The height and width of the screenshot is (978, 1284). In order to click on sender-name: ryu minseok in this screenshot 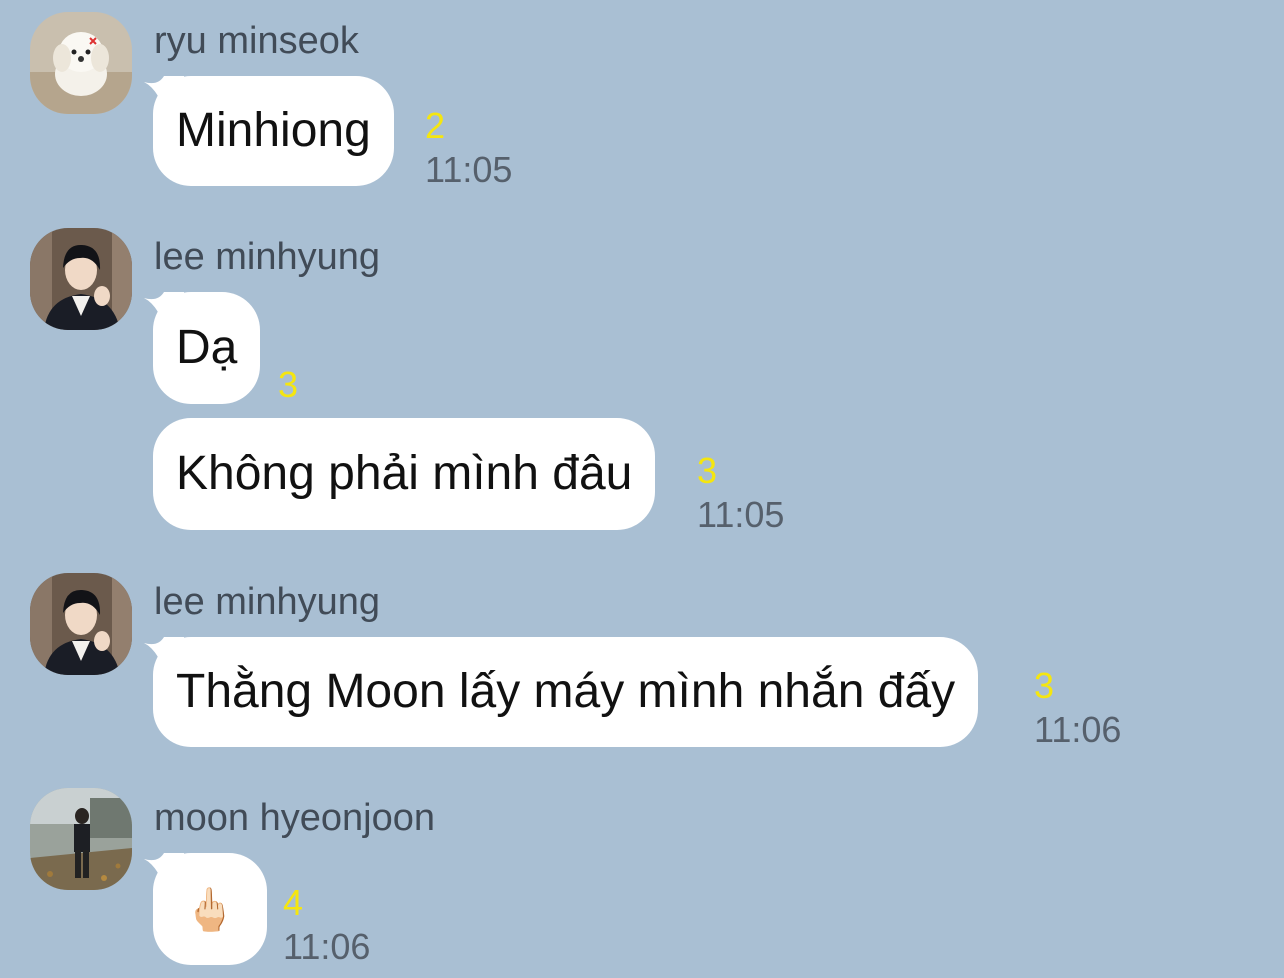, I will do `click(256, 41)`.